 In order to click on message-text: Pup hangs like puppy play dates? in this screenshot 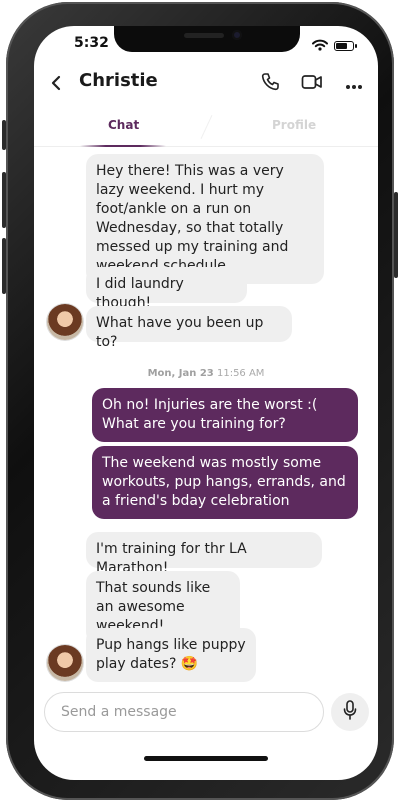, I will do `click(171, 654)`.